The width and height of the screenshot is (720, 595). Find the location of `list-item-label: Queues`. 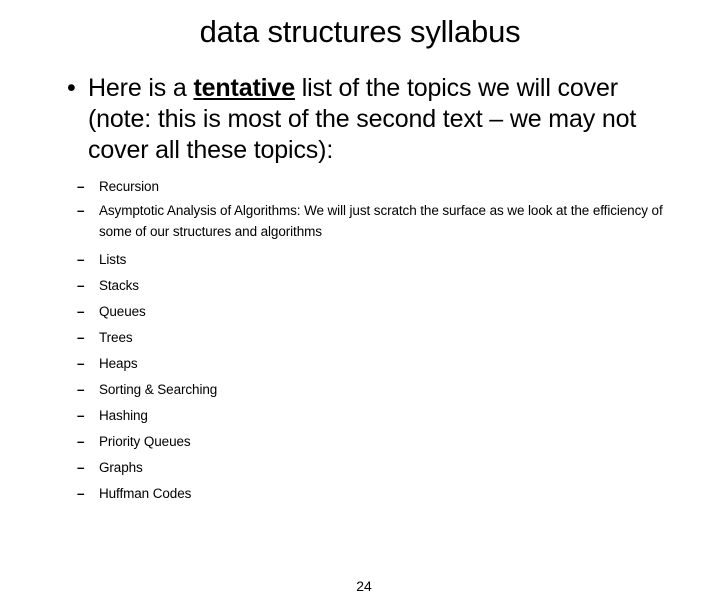

list-item-label: Queues is located at coordinates (122, 311).